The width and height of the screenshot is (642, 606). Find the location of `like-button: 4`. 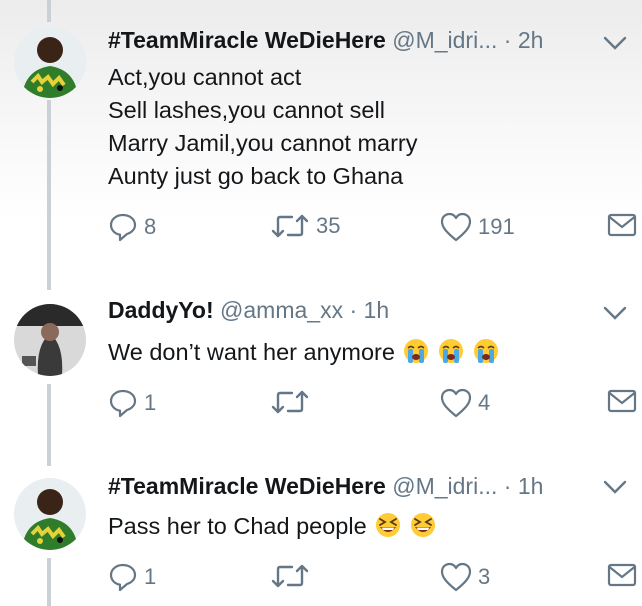

like-button: 4 is located at coordinates (465, 403).